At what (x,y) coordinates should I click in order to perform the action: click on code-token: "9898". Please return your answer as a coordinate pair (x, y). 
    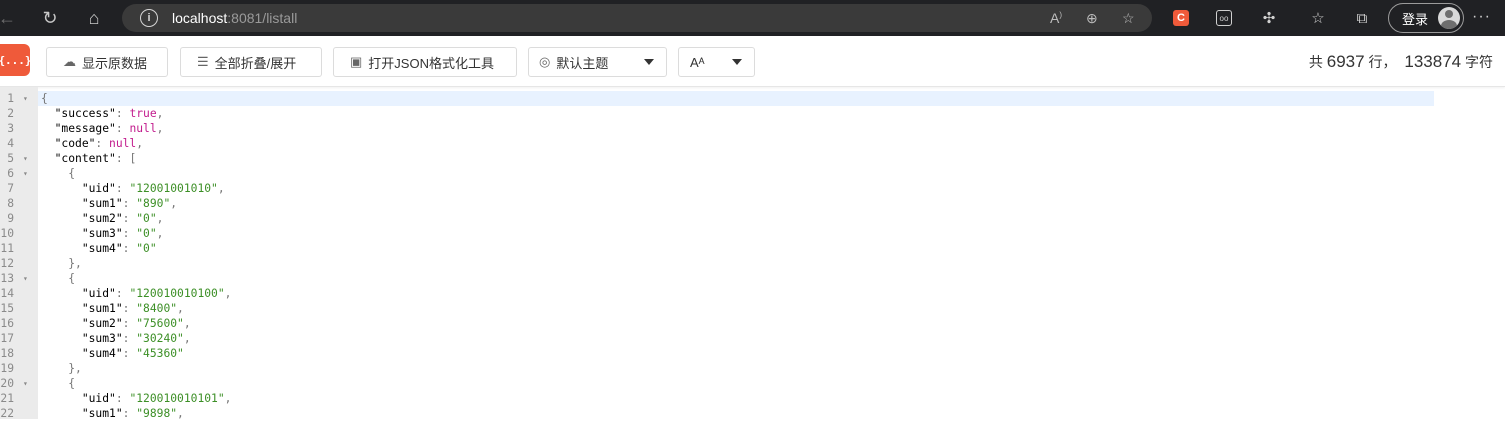
    Looking at the image, I should click on (157, 413).